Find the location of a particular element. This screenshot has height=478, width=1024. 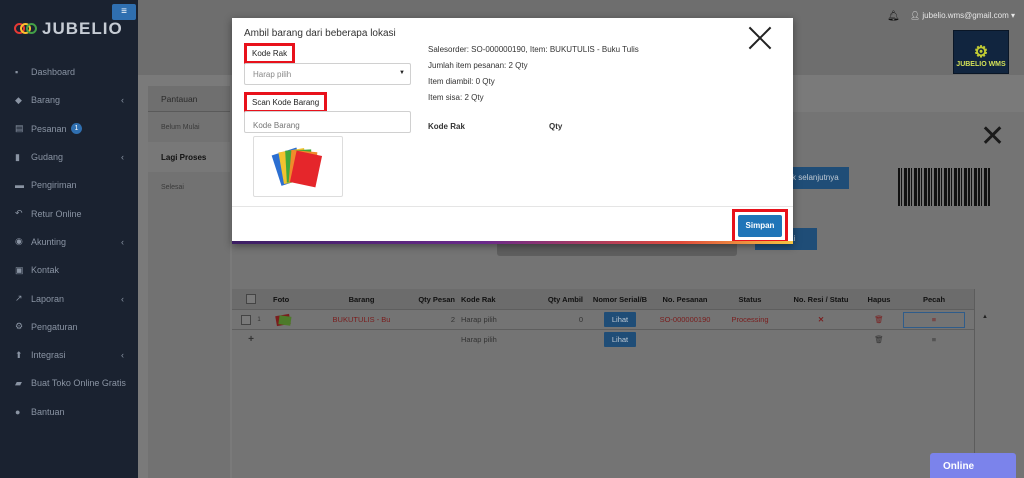

brand-logo: JUBELIO ≡ is located at coordinates (69, 29).